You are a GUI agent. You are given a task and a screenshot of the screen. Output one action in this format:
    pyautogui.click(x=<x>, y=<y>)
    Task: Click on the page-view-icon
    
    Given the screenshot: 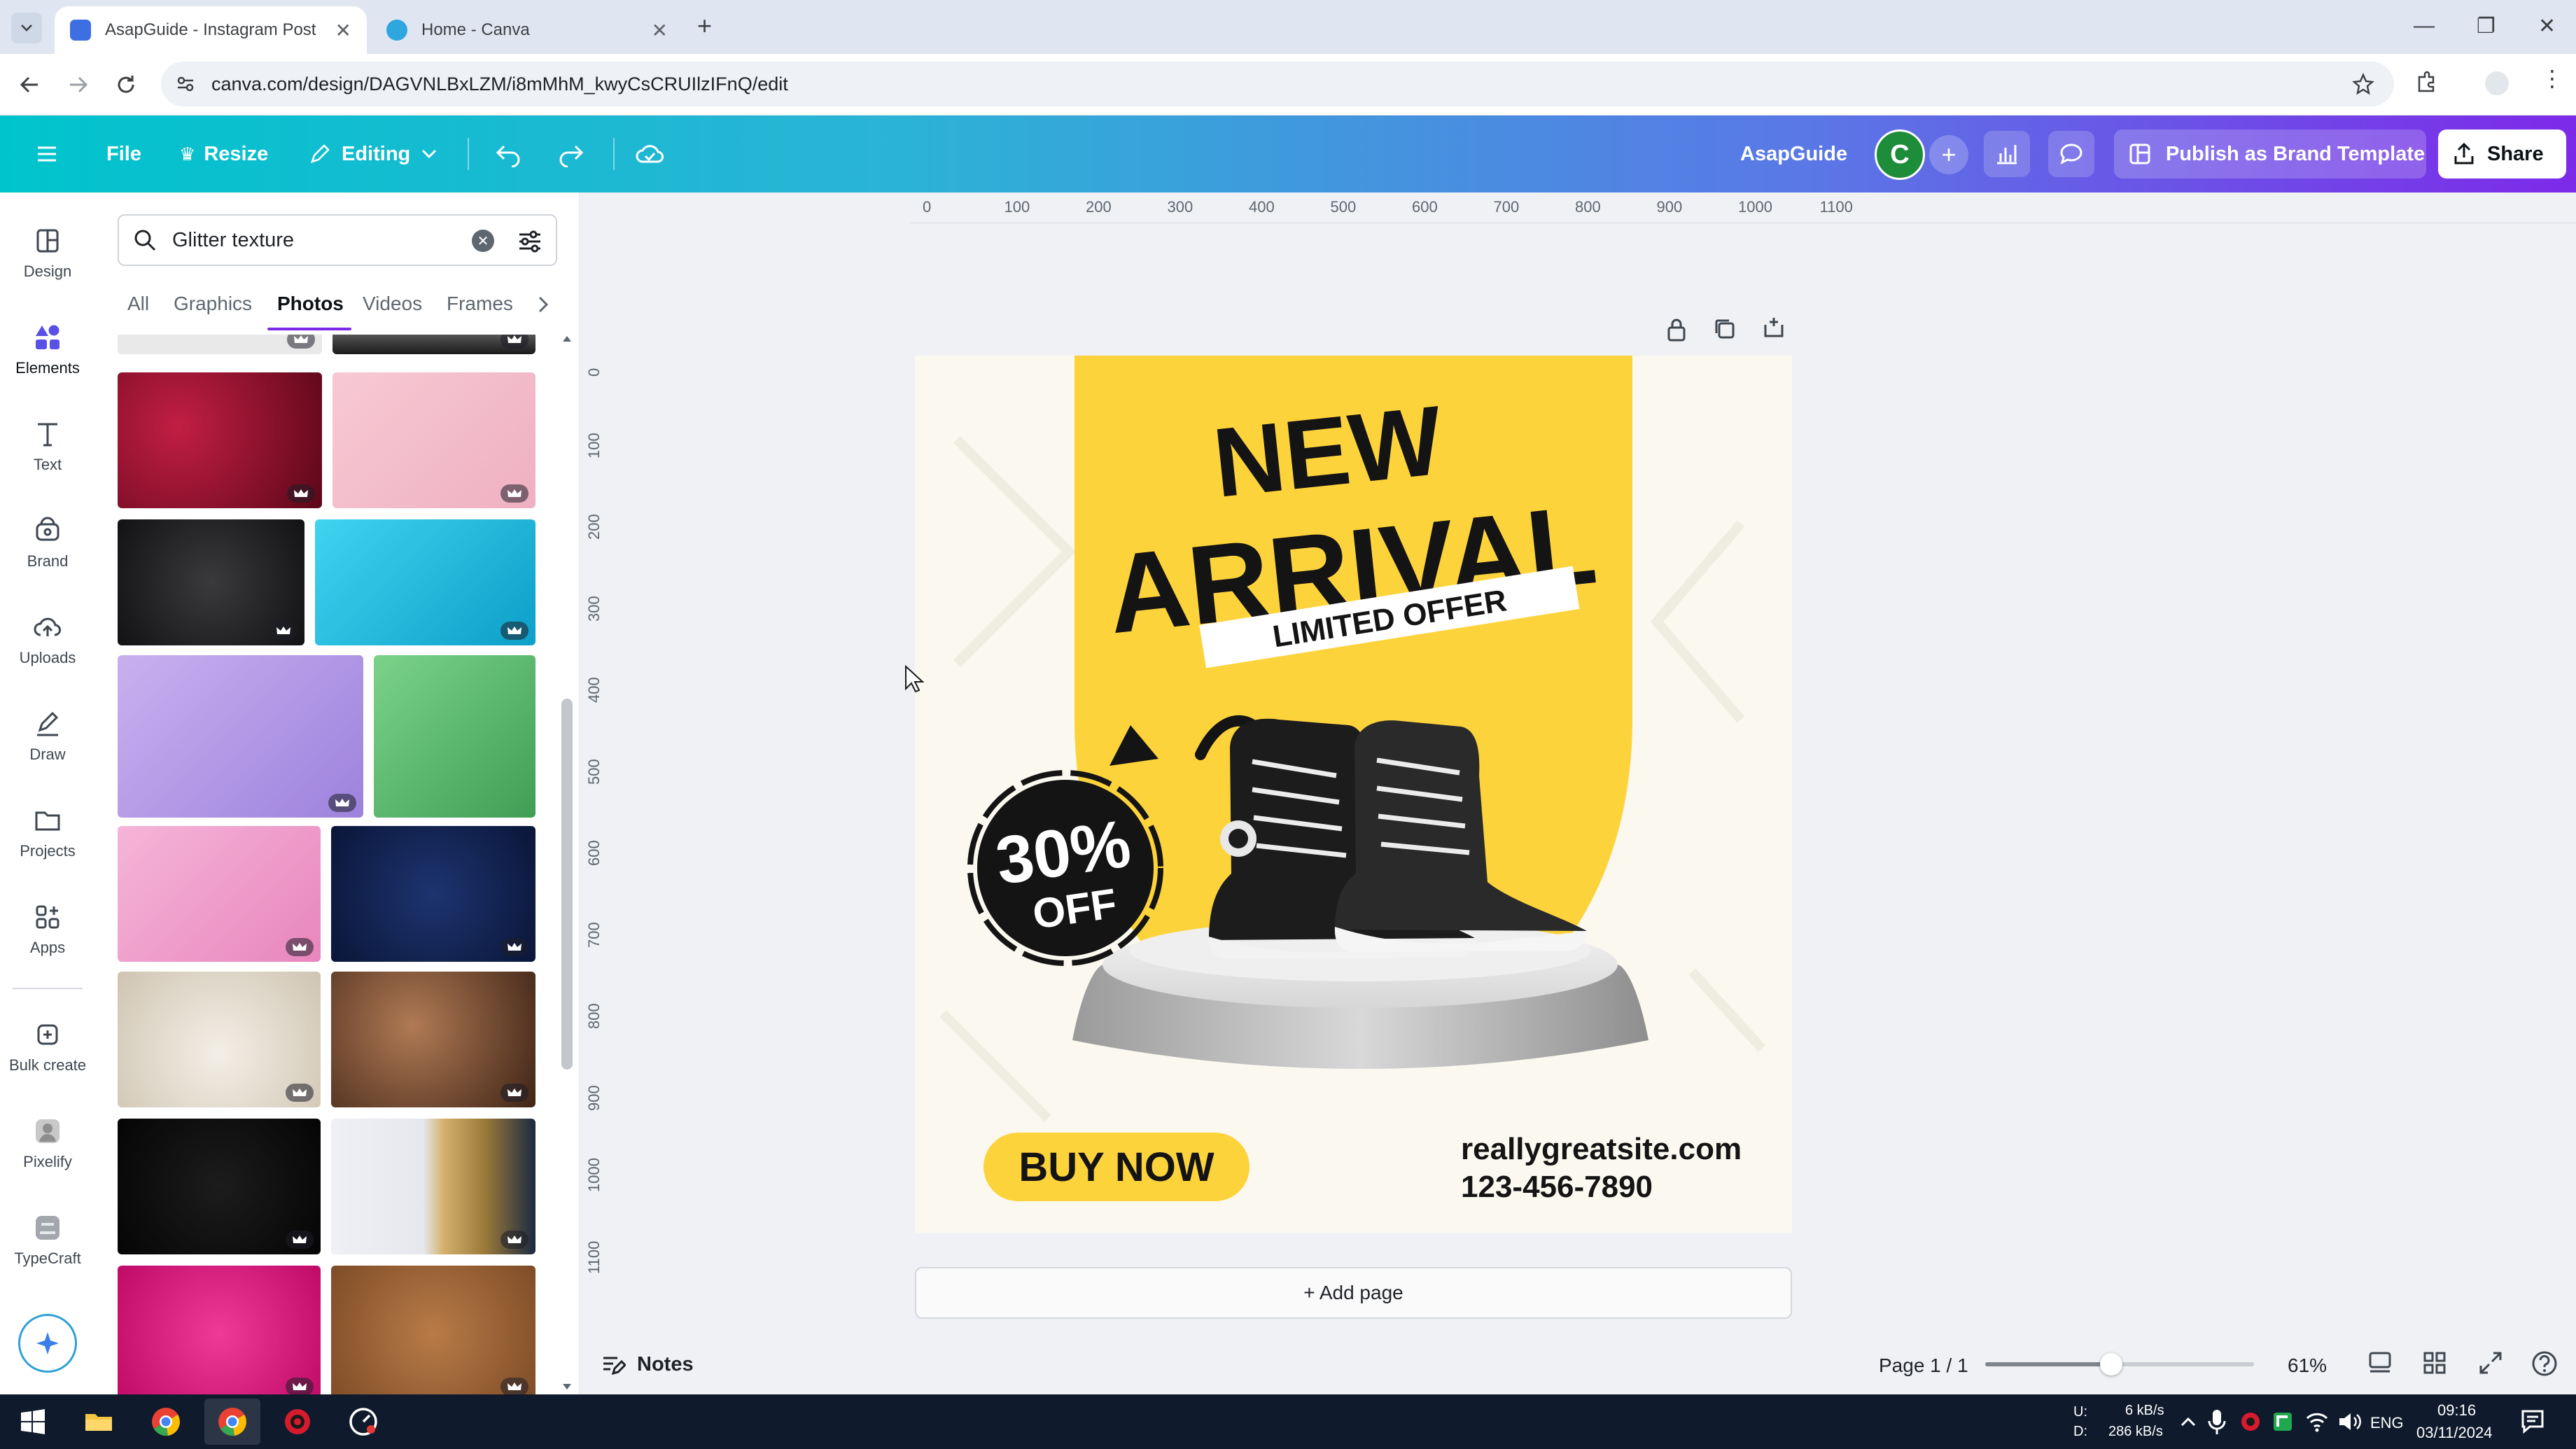 What is the action you would take?
    pyautogui.click(x=2380, y=1363)
    